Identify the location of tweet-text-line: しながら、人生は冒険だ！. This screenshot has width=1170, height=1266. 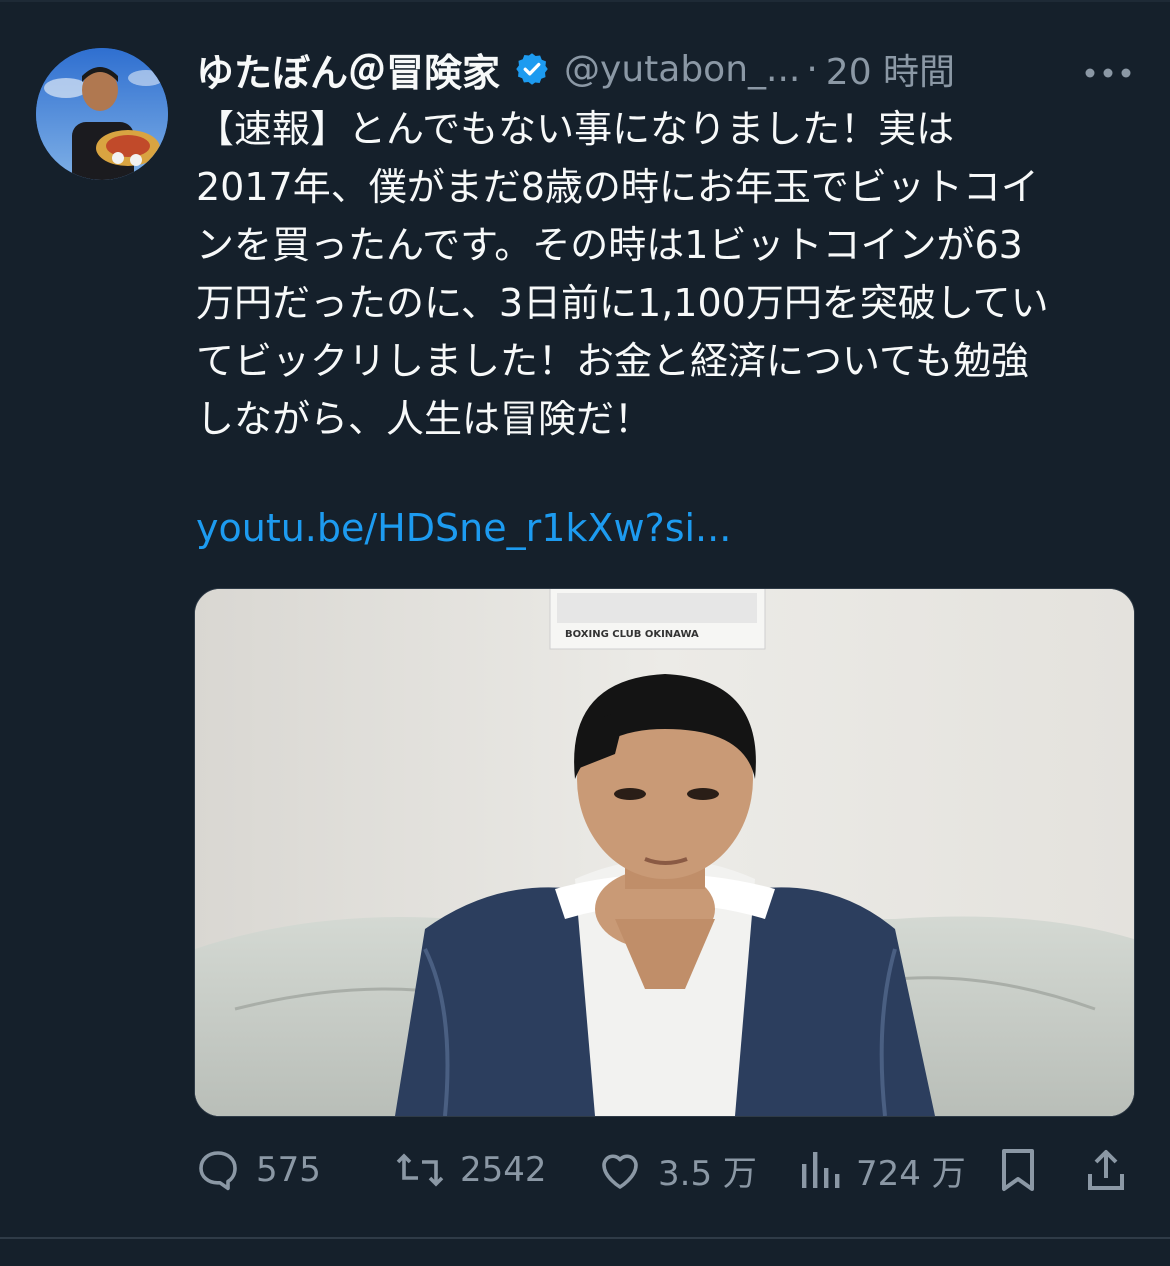
(424, 419).